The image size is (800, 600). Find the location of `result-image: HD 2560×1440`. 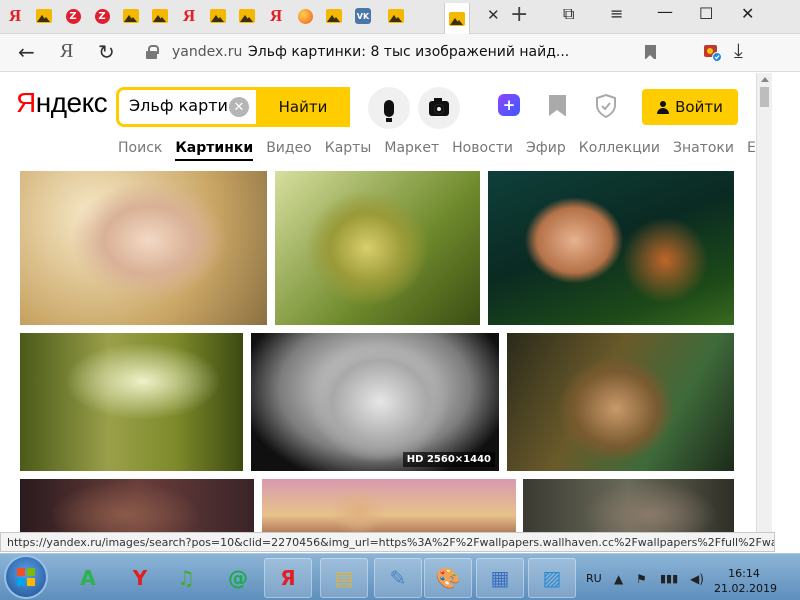

result-image: HD 2560×1440 is located at coordinates (375, 402).